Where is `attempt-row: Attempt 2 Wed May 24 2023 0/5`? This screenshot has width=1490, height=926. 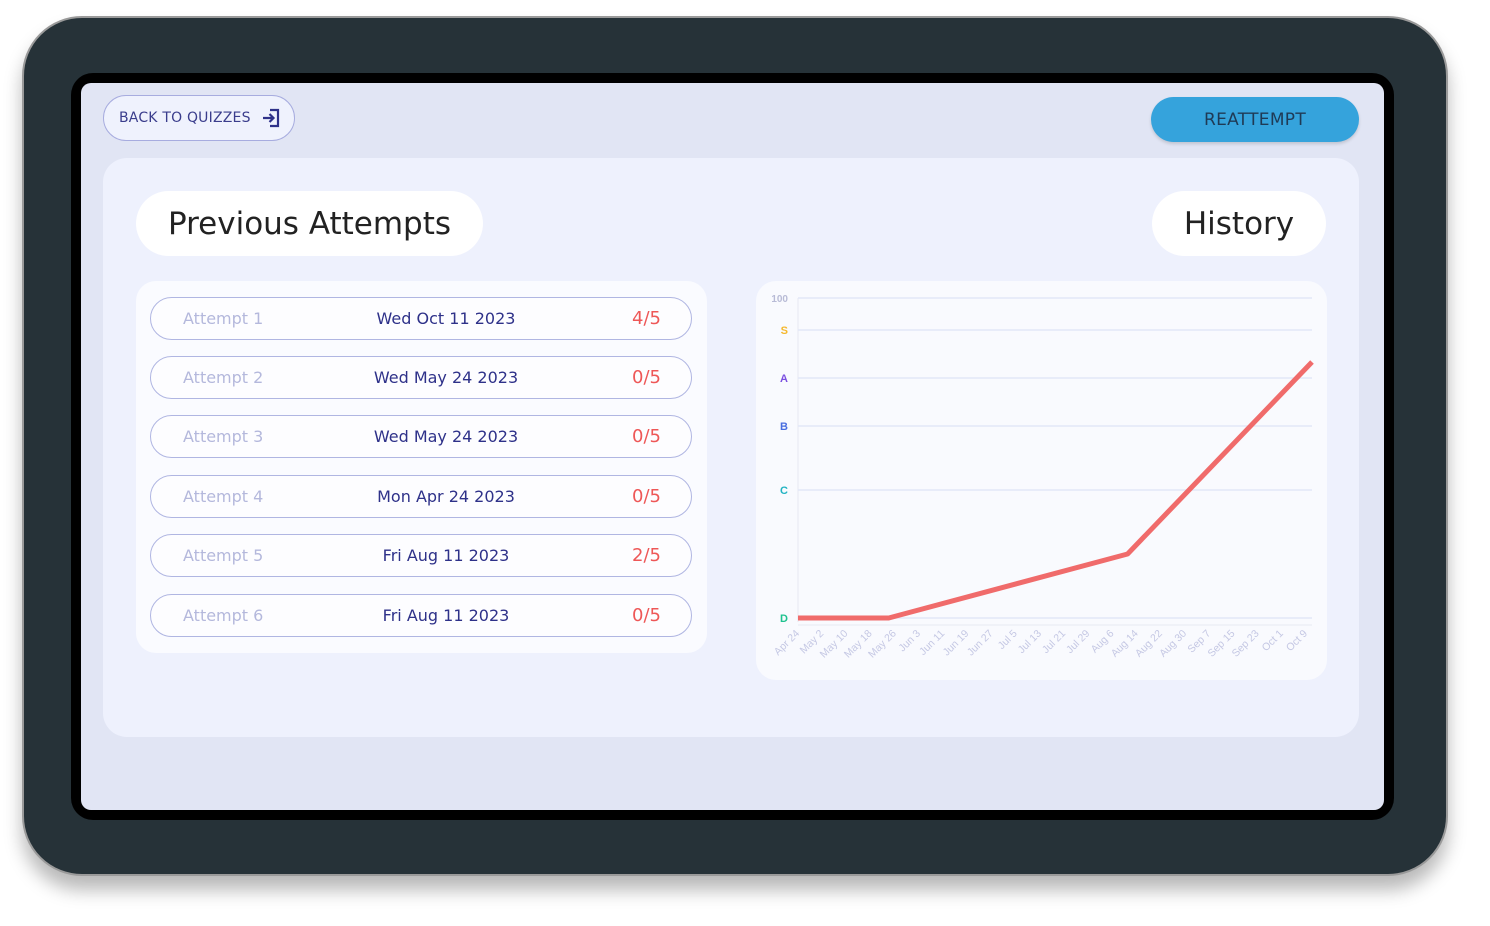
attempt-row: Attempt 2 Wed May 24 2023 0/5 is located at coordinates (421, 377).